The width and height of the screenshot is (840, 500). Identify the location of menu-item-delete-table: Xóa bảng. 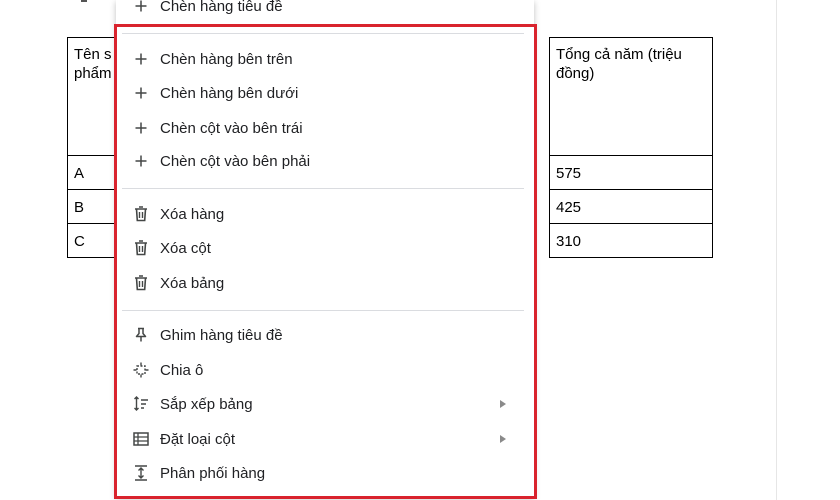
(325, 283).